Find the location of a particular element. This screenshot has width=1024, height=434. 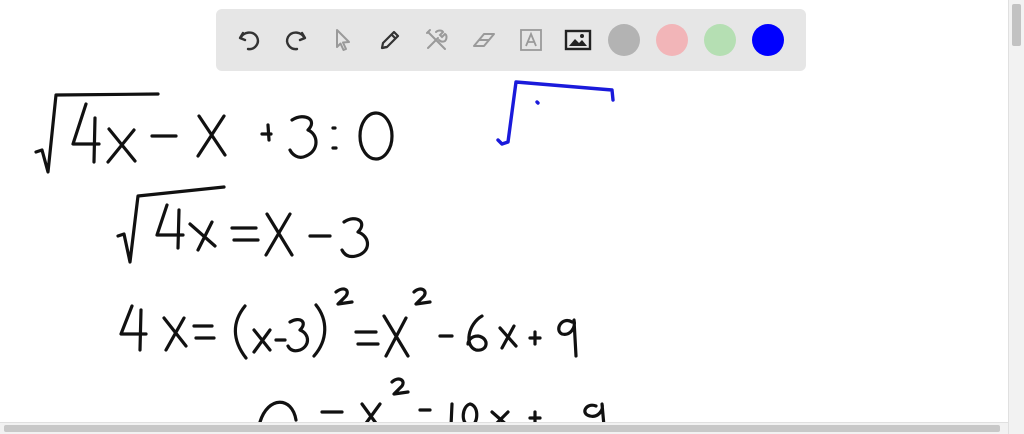

tools-icon is located at coordinates (437, 39).